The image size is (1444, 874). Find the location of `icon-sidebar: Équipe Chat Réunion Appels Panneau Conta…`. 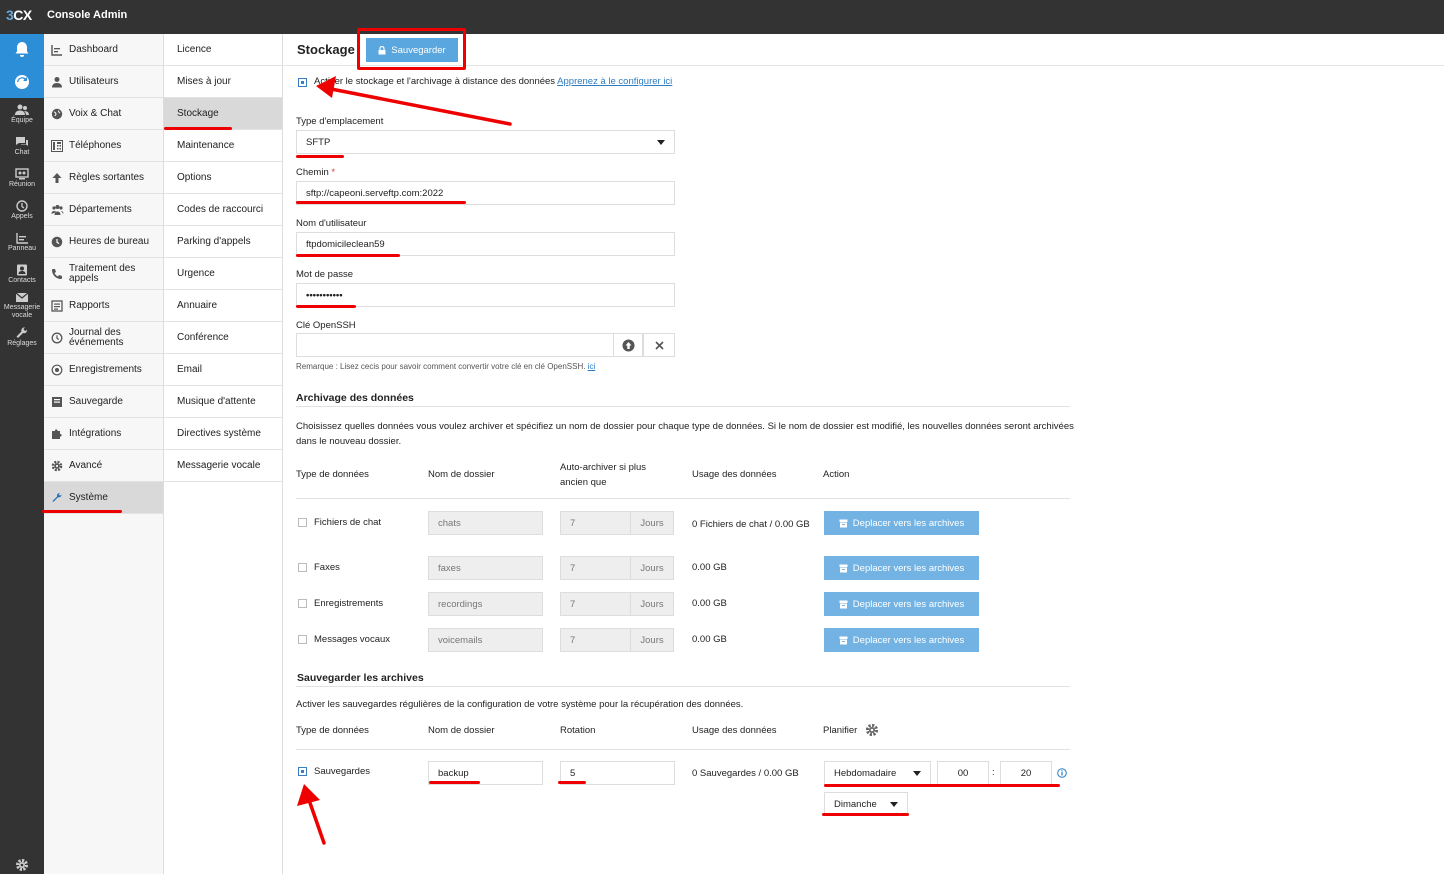

icon-sidebar: Équipe Chat Réunion Appels Panneau Conta… is located at coordinates (22, 454).